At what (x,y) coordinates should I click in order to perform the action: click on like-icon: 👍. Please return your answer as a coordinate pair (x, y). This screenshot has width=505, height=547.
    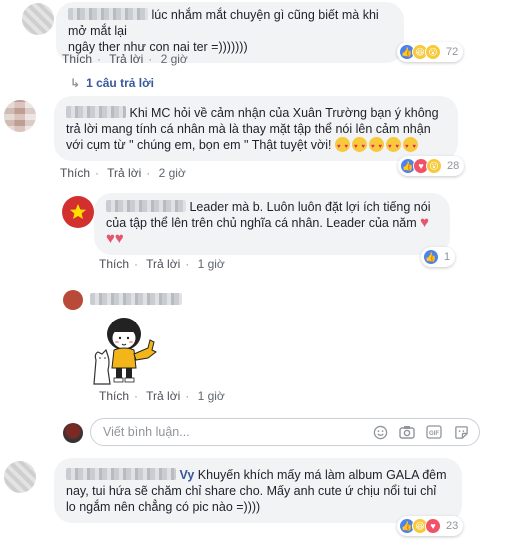
    Looking at the image, I should click on (431, 257).